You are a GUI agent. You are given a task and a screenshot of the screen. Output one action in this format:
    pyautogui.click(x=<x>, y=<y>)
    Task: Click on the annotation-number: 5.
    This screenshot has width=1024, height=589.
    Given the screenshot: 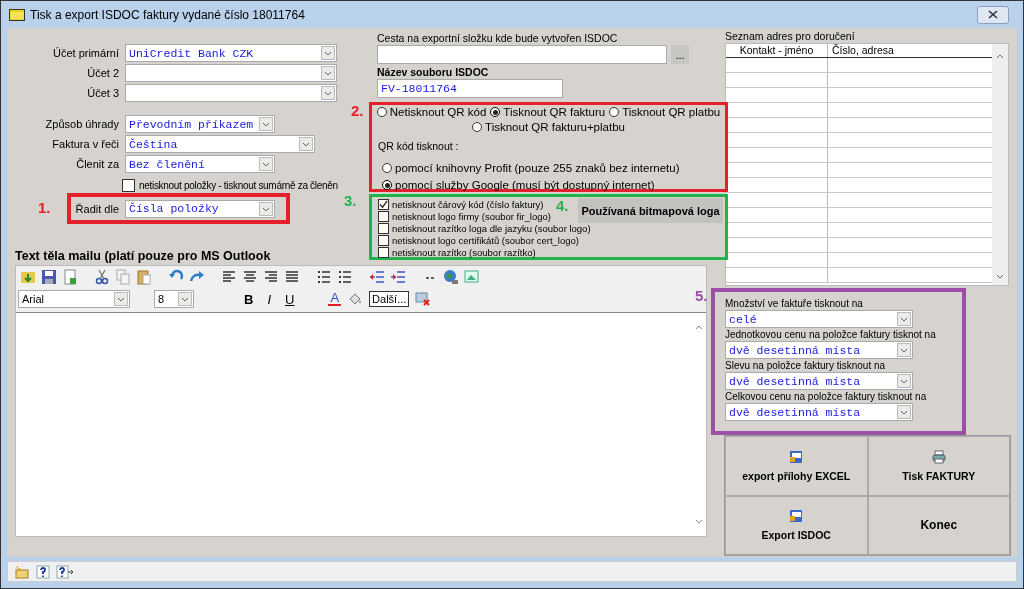 What is the action you would take?
    pyautogui.click(x=701, y=295)
    